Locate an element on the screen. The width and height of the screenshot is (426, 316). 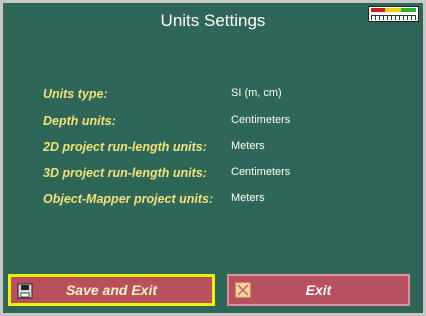
units-type-row: Units type: SI (m, cm) is located at coordinates (213, 97).